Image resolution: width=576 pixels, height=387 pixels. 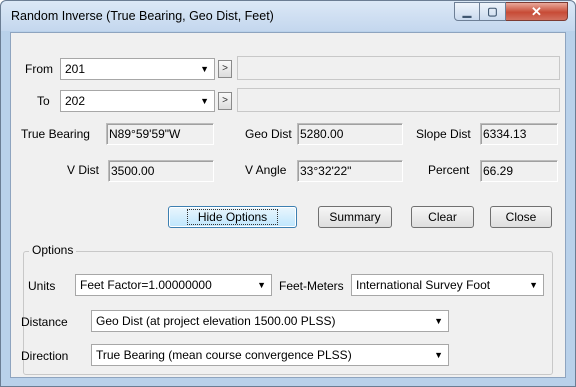 I want to click on percent-value: 66.29, so click(x=519, y=171).